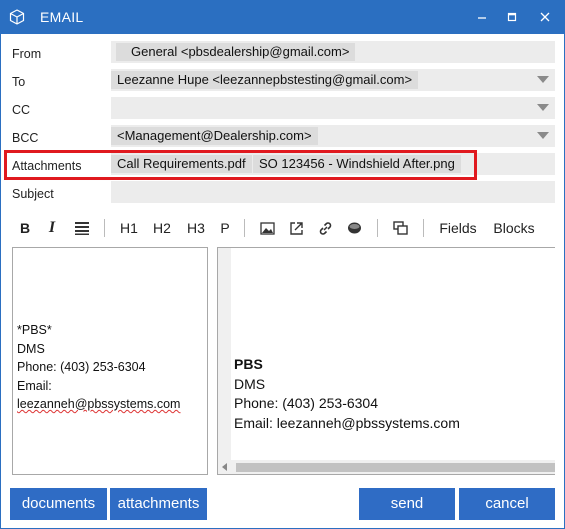  What do you see at coordinates (282, 17) in the screenshot?
I see `title-bar: EMAIL` at bounding box center [282, 17].